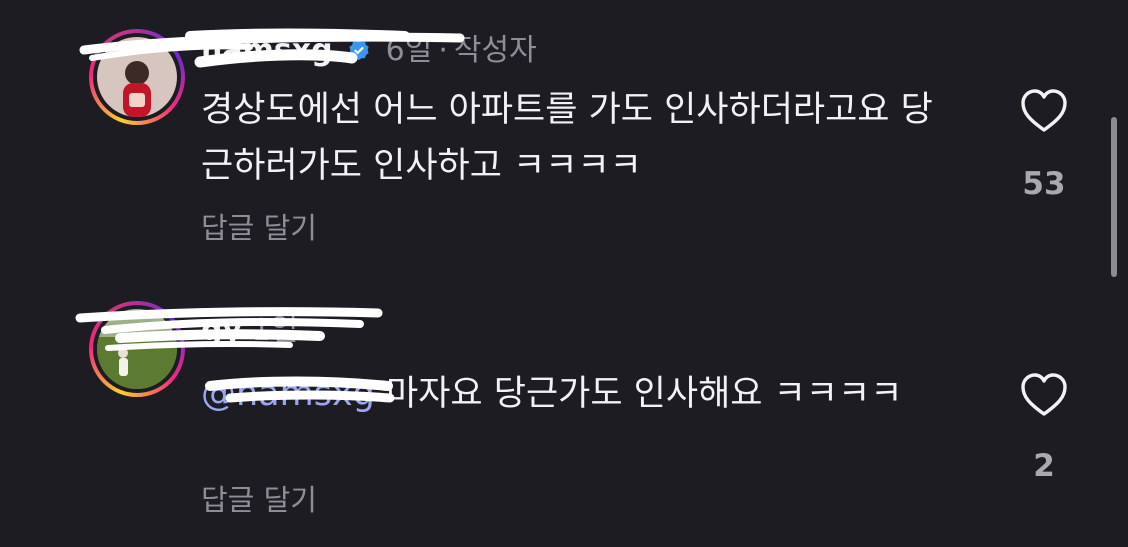  What do you see at coordinates (275, 330) in the screenshot?
I see `comment-time: 1일` at bounding box center [275, 330].